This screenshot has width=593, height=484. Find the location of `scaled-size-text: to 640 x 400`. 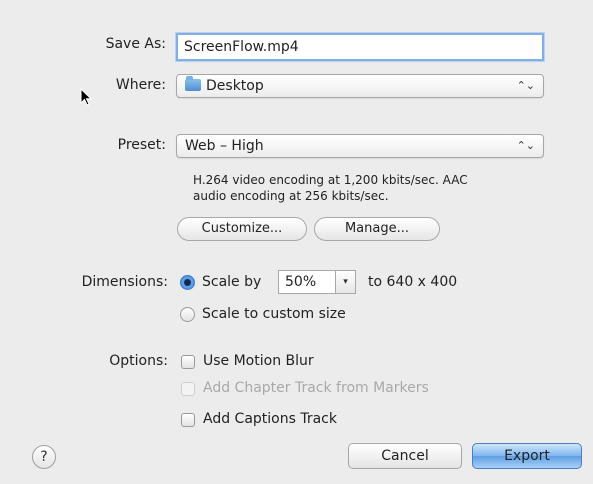

scaled-size-text: to 640 x 400 is located at coordinates (413, 282).